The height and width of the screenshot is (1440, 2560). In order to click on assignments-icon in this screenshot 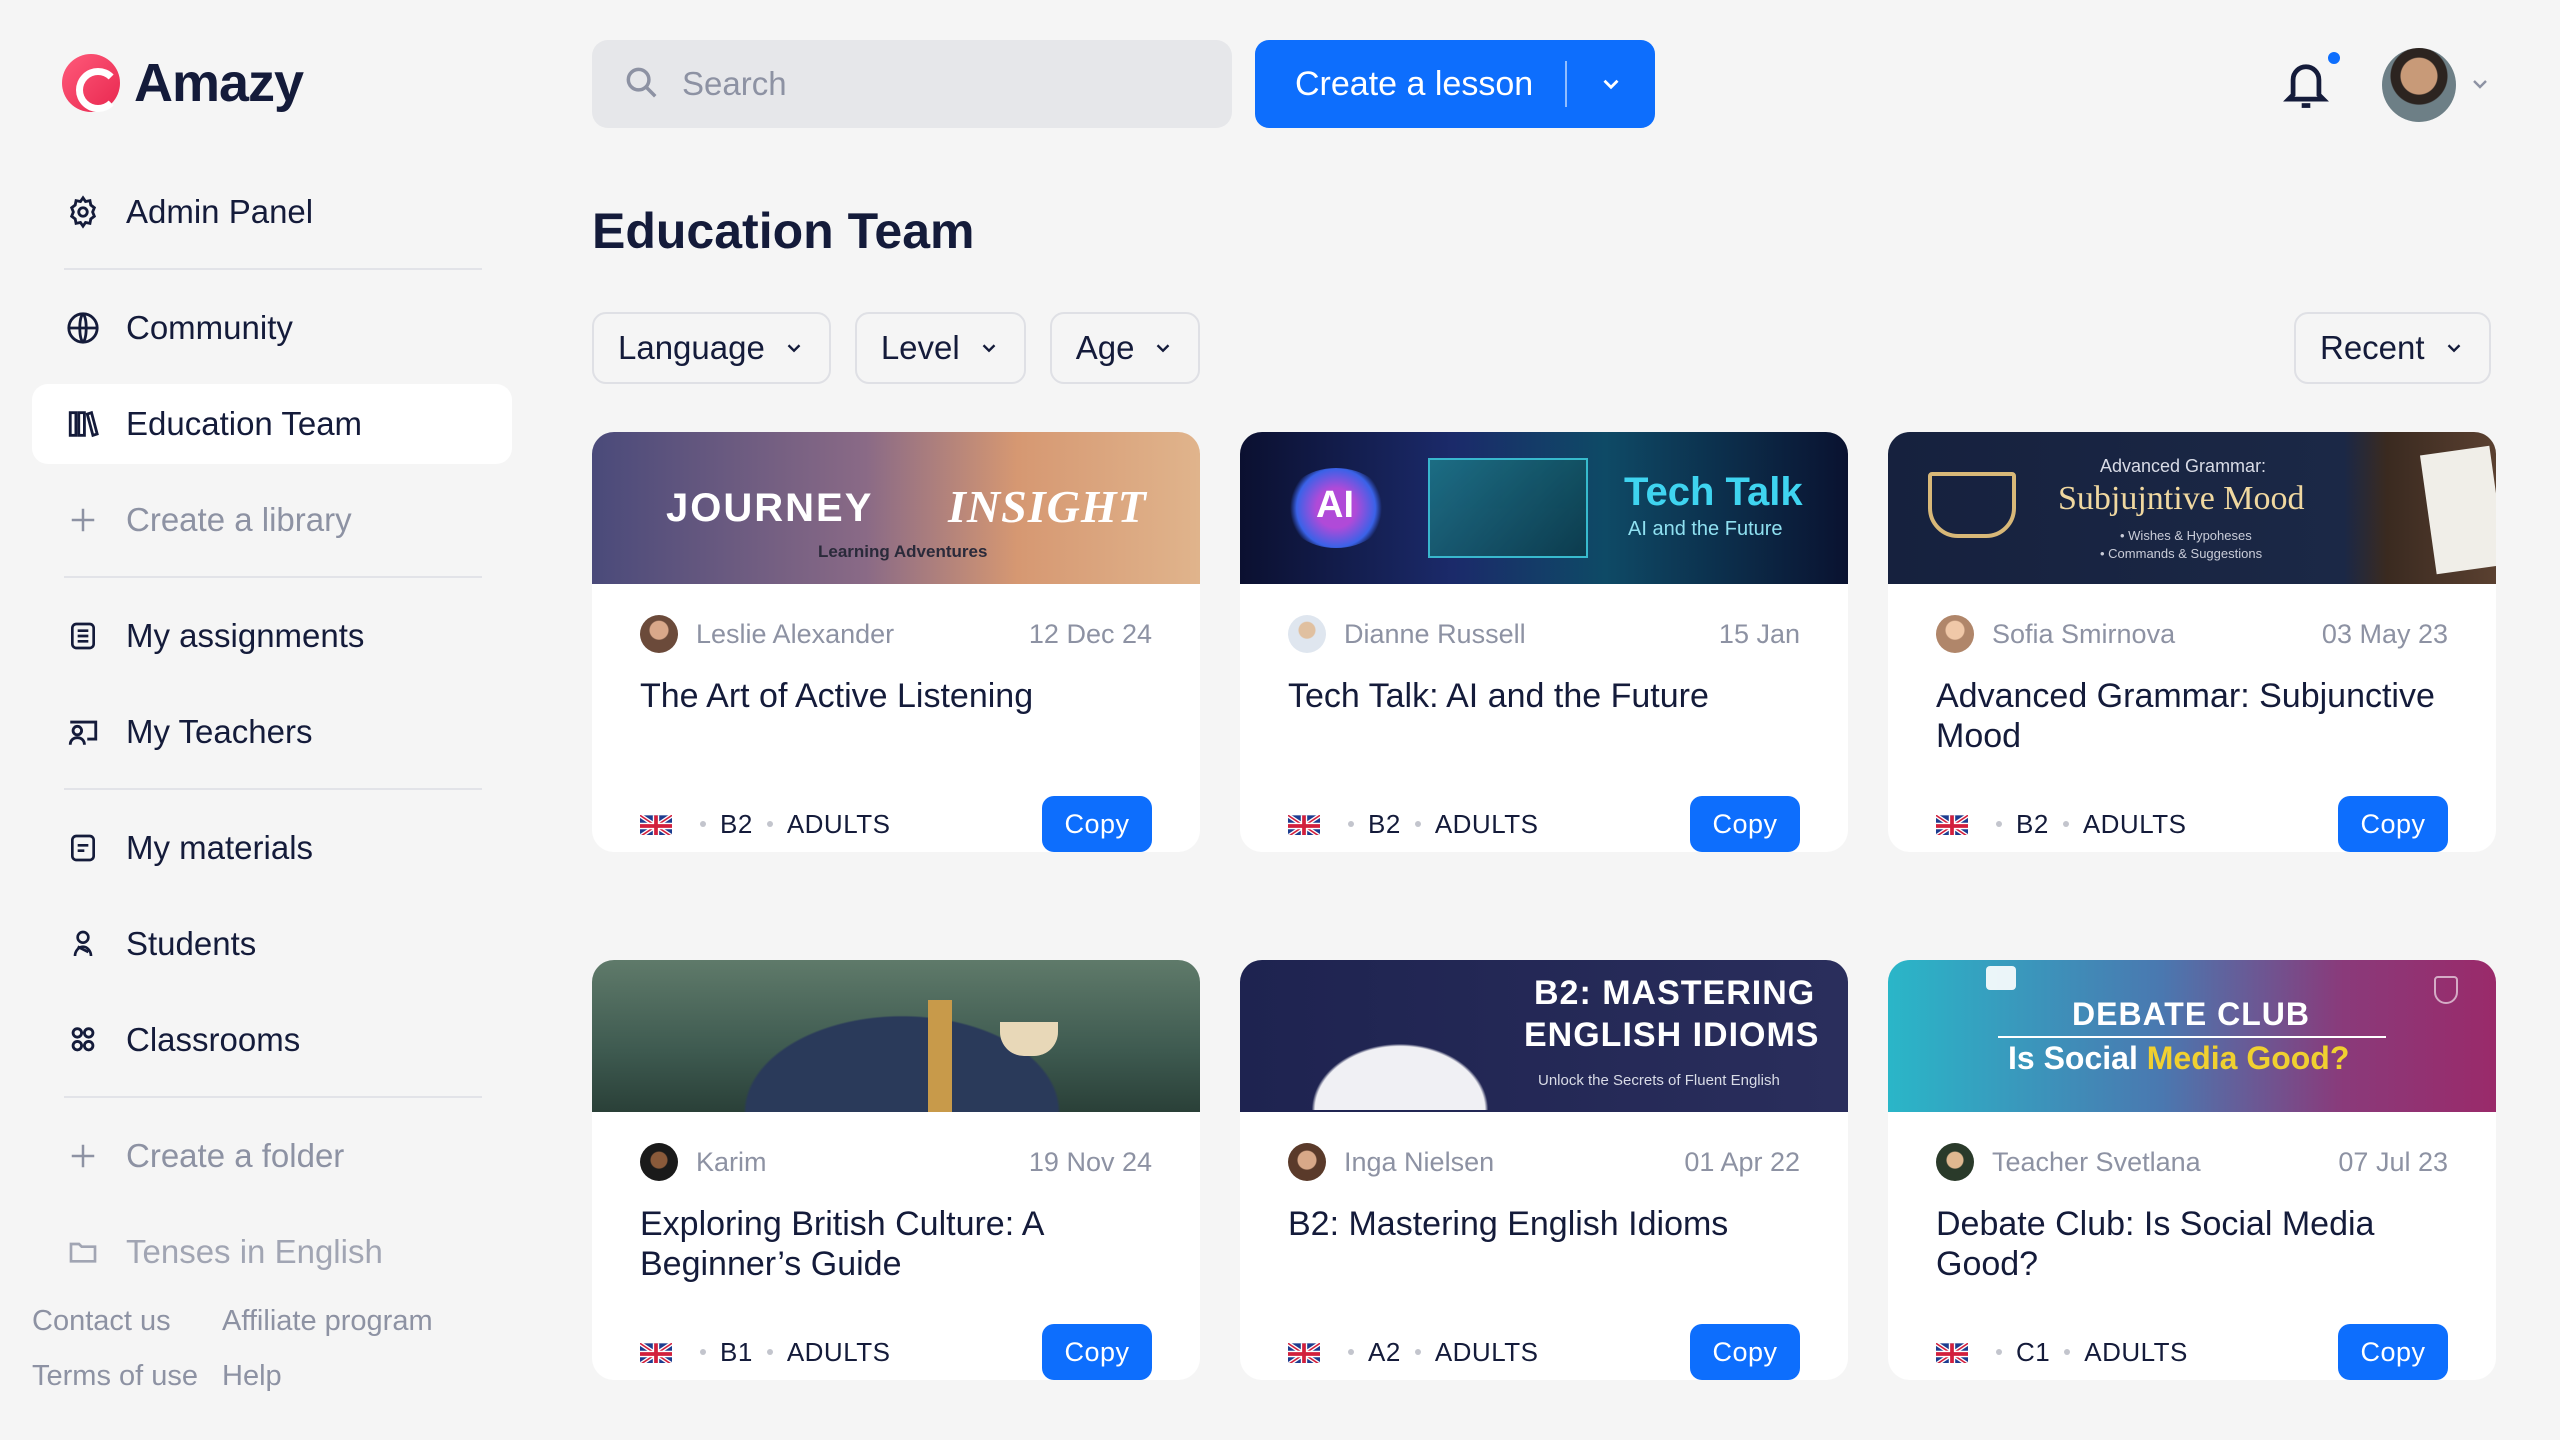, I will do `click(83, 636)`.